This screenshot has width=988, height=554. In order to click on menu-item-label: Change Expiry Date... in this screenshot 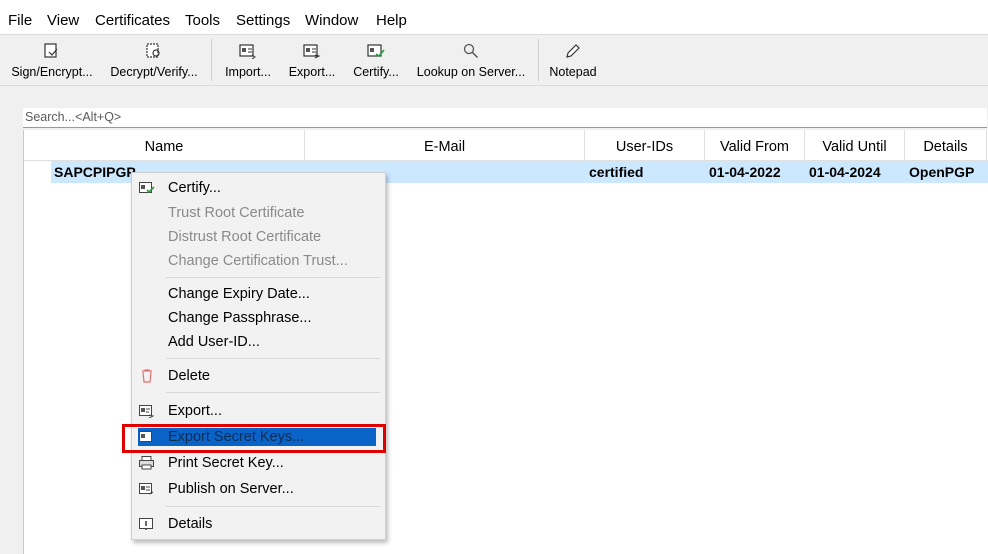, I will do `click(239, 294)`.